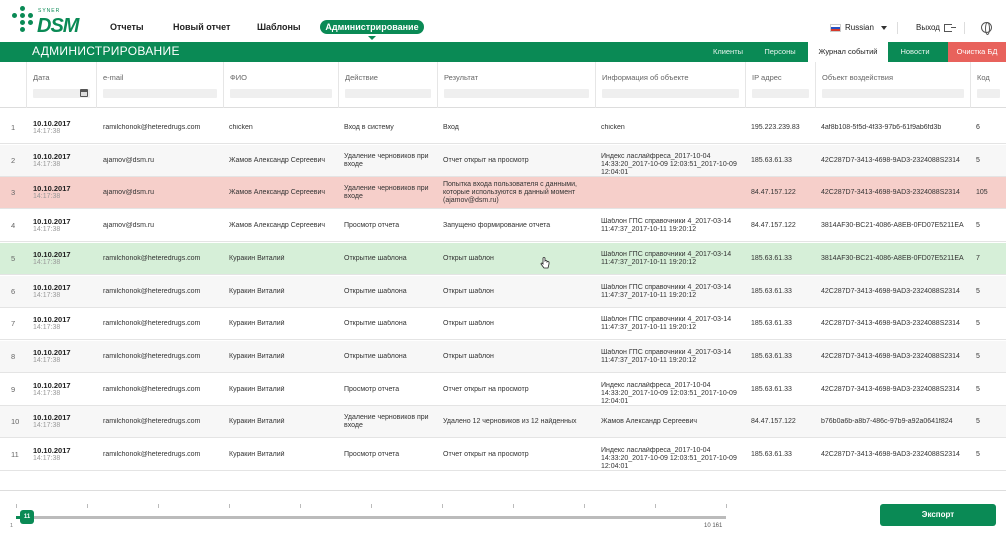  What do you see at coordinates (280, 85) in the screenshot?
I see `column-fio: ФИО` at bounding box center [280, 85].